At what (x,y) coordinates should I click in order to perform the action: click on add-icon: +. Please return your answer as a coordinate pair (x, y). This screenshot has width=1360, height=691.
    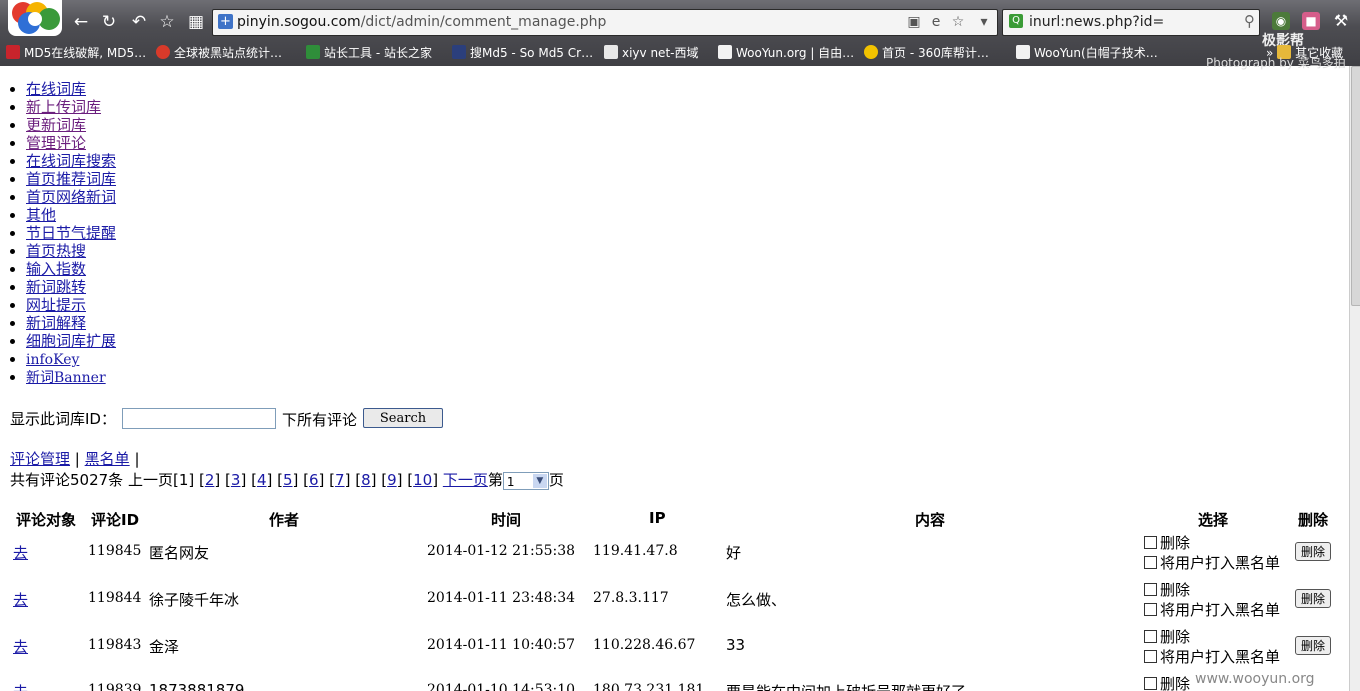
    Looking at the image, I should click on (225, 21).